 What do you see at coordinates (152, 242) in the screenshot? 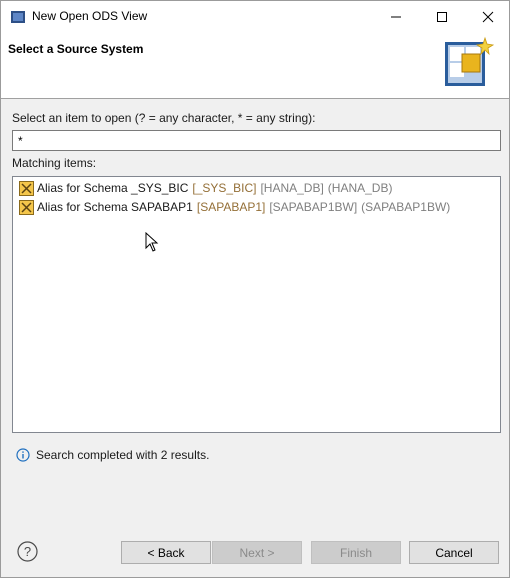
I see `mouse-cursor-icon` at bounding box center [152, 242].